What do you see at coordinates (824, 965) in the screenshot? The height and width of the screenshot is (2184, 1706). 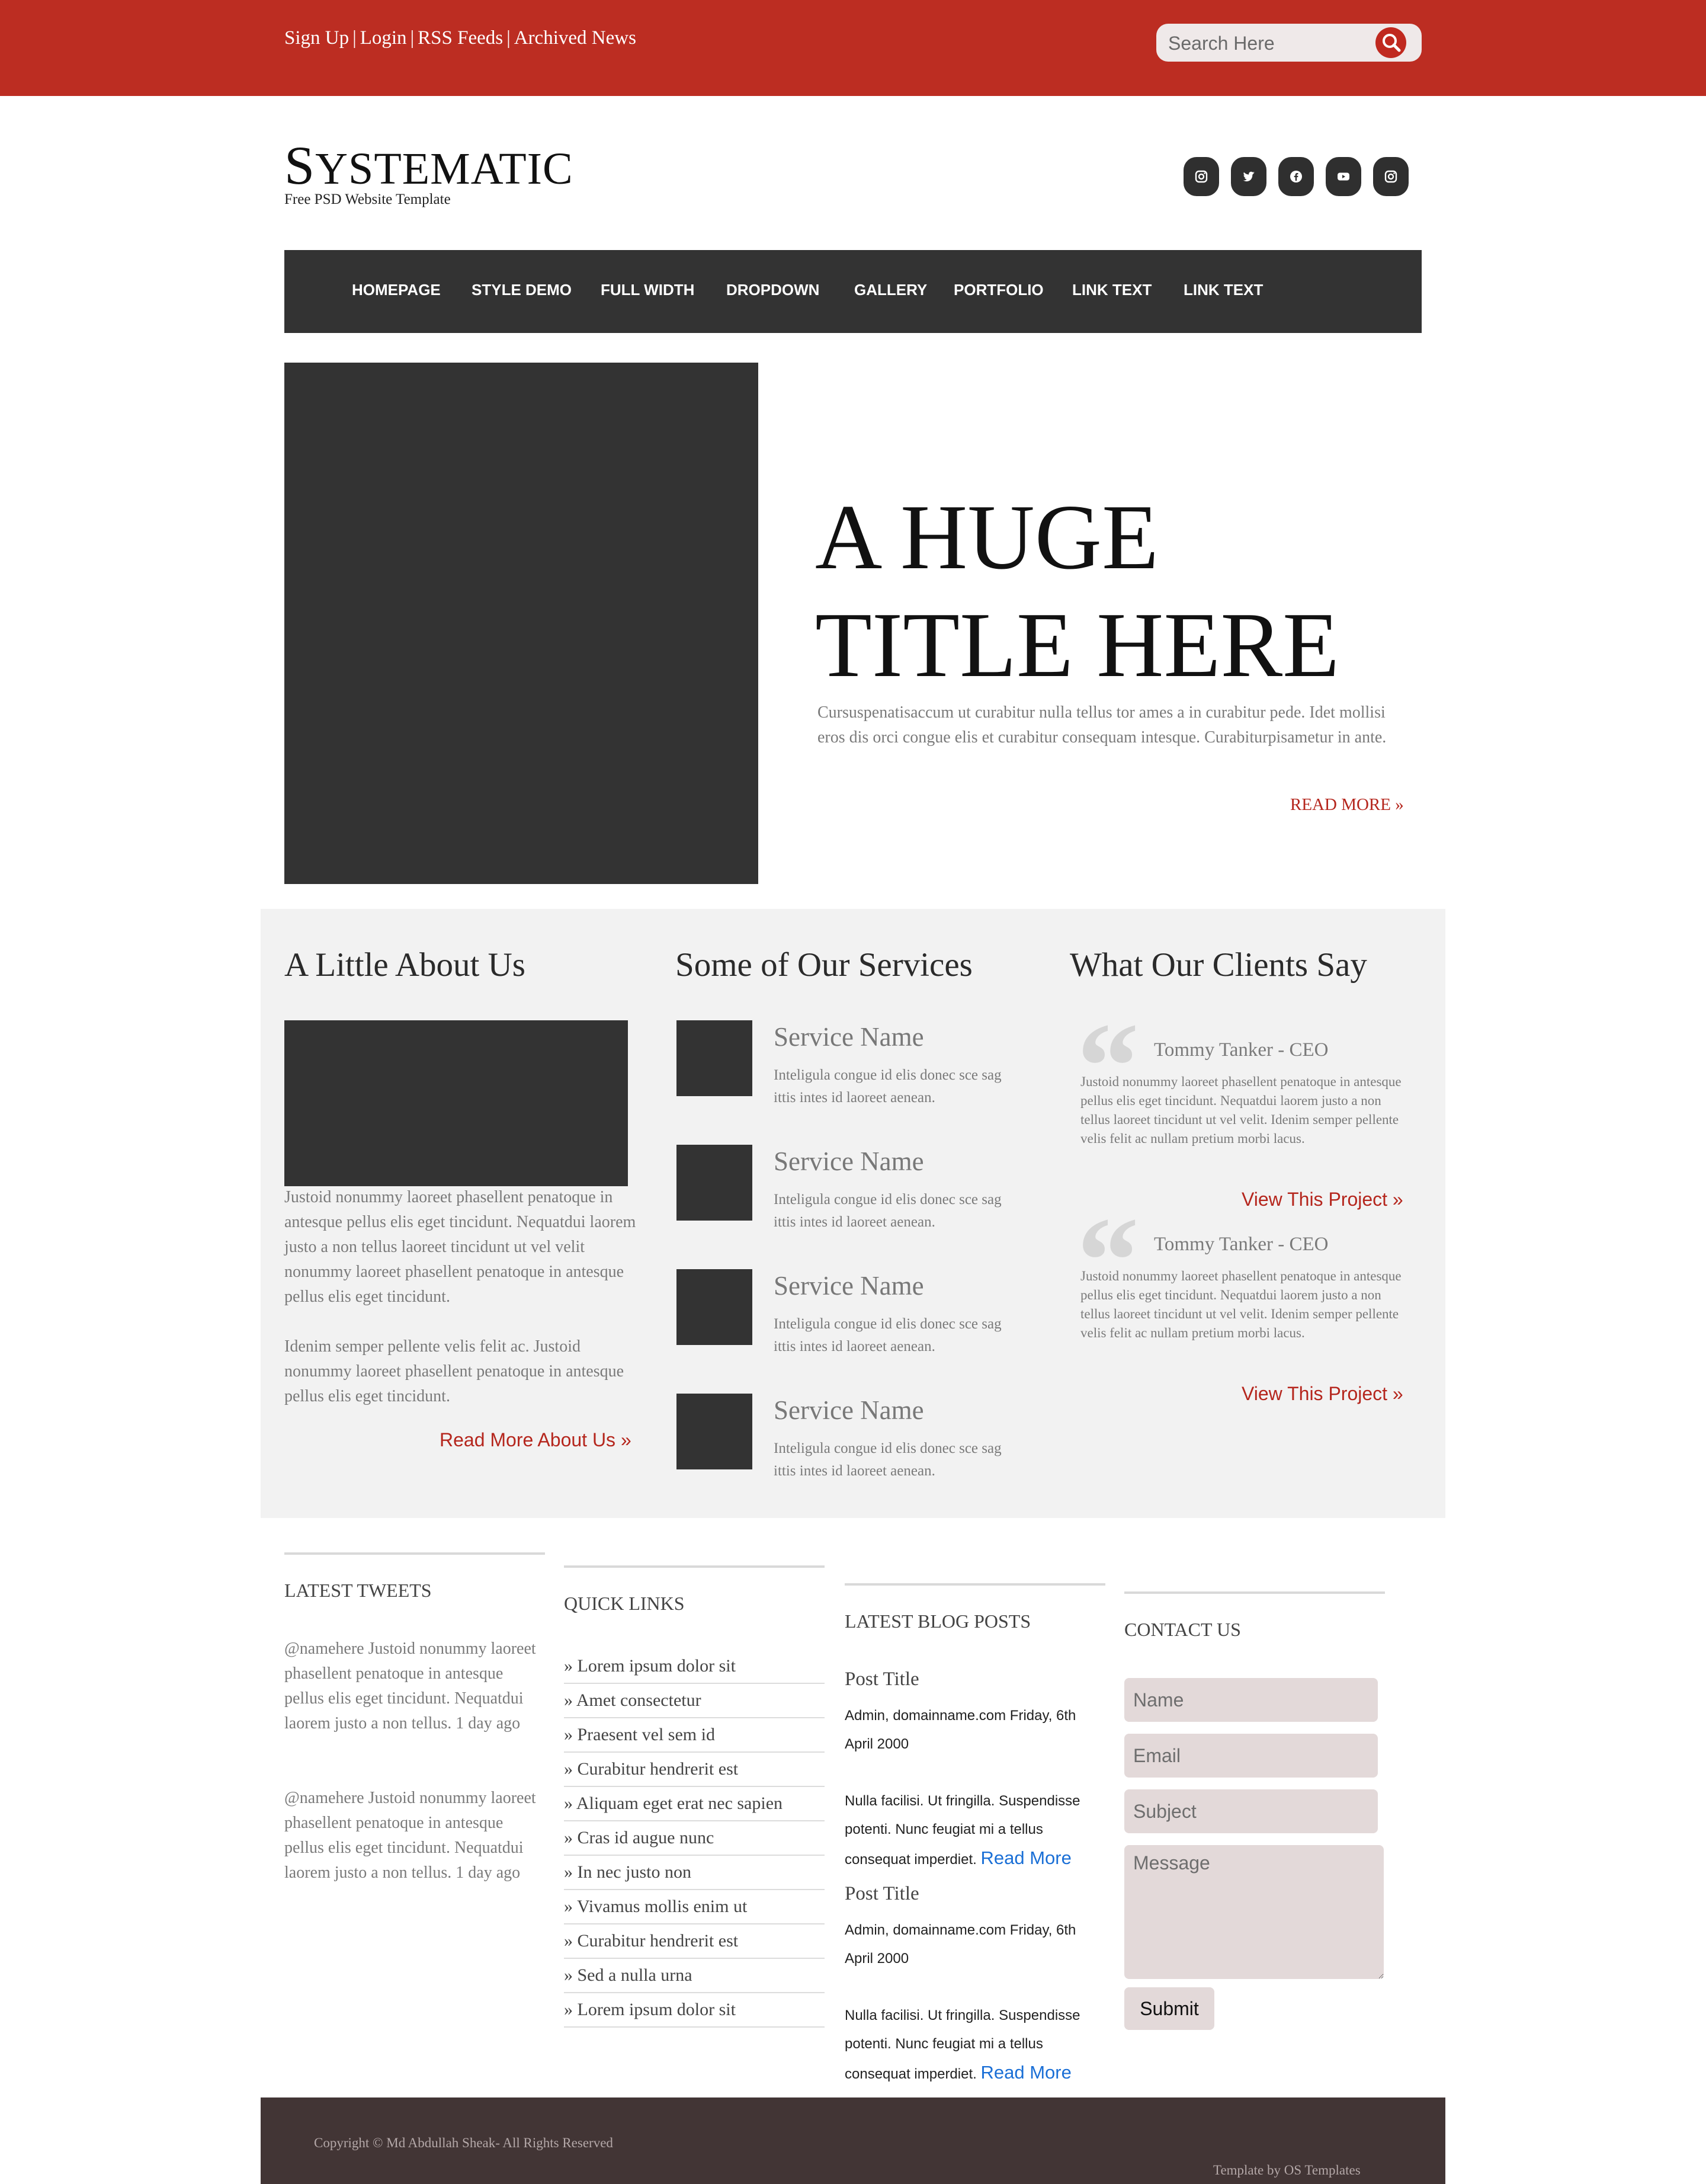 I see `services-heading: Some of Our Services` at bounding box center [824, 965].